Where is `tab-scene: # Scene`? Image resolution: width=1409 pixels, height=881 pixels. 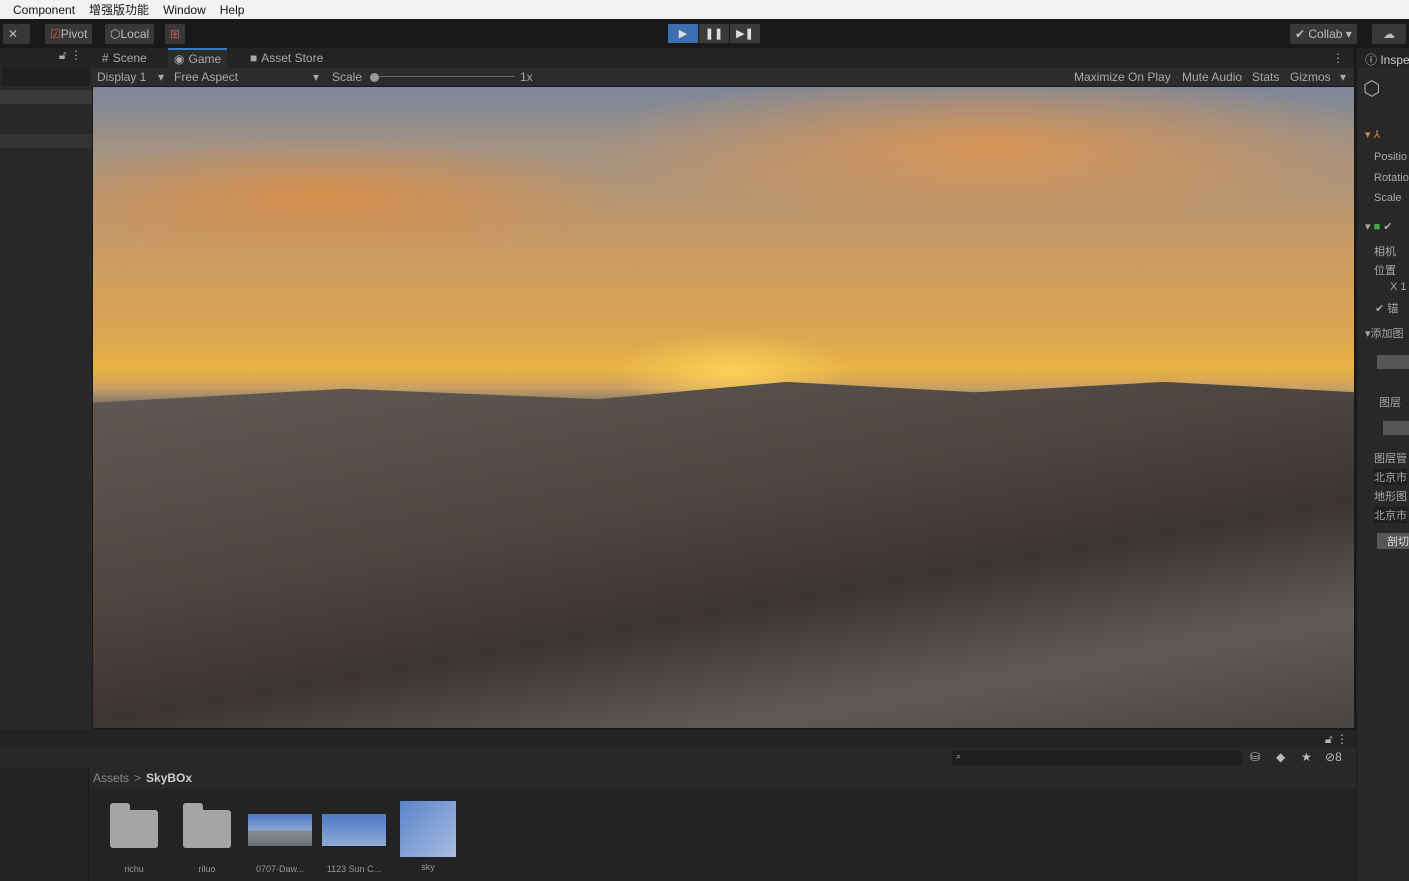 tab-scene: # Scene is located at coordinates (124, 58).